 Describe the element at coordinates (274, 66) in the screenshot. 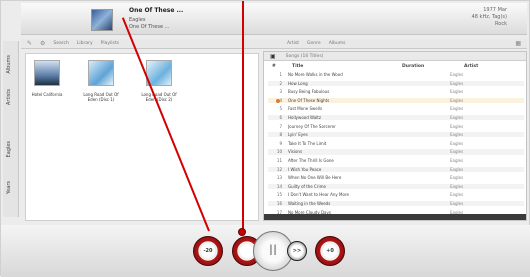

I see `col-number: #` at that location.